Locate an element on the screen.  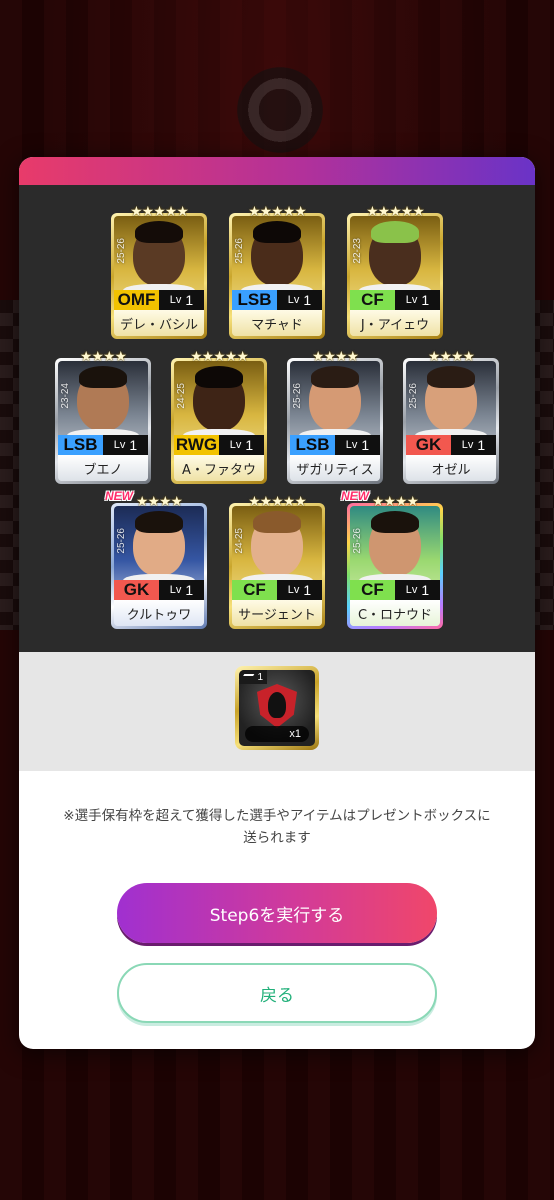
player-card: 22-23 CF Lv 1 J・アイェウ ★★★★★ is located at coordinates (395, 271).